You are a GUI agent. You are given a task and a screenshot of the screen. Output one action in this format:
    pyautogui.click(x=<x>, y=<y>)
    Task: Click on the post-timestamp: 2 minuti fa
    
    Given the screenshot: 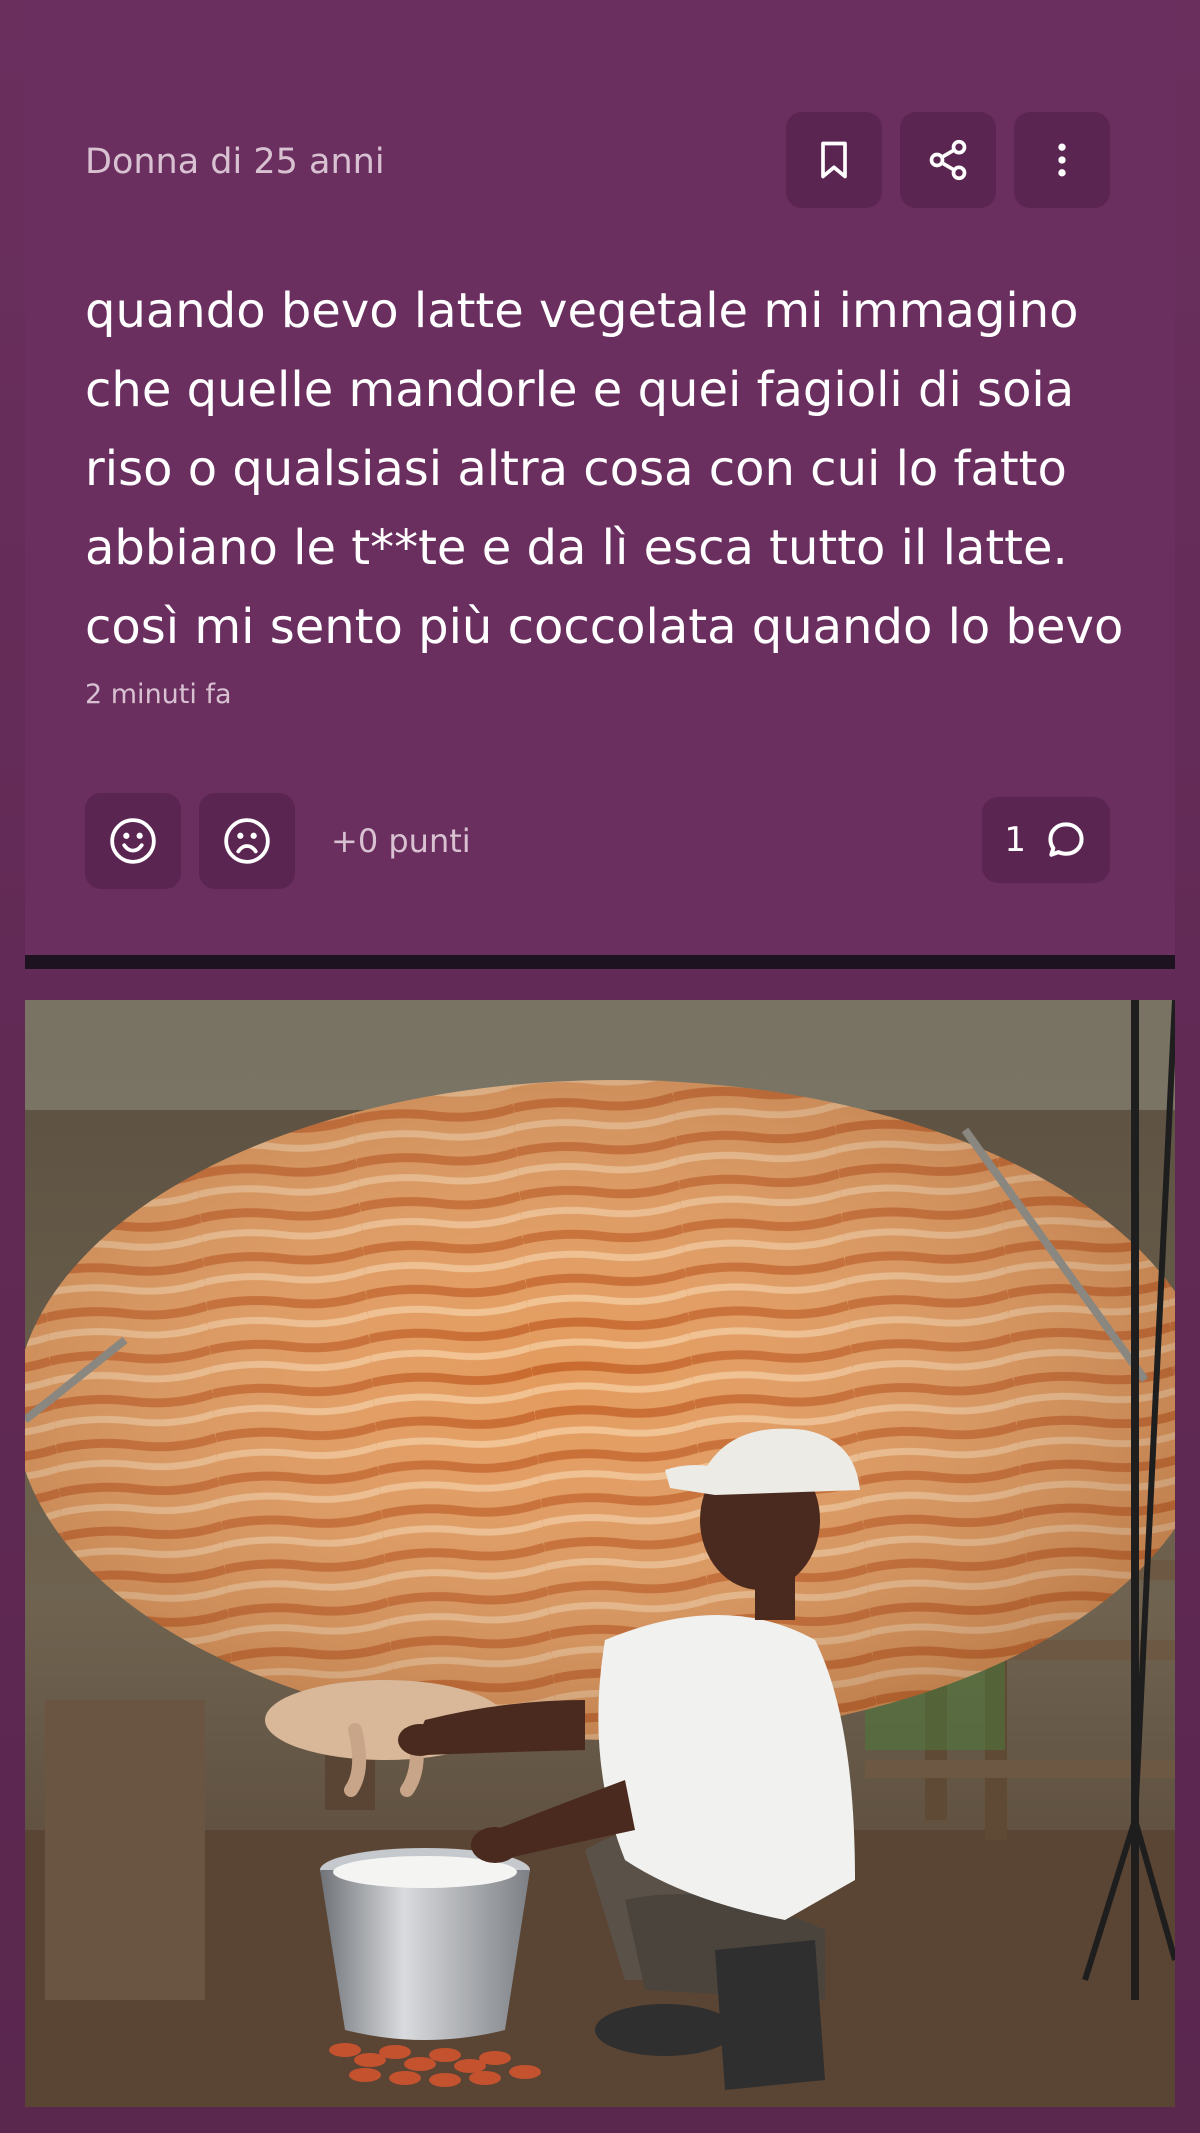 What is the action you would take?
    pyautogui.click(x=158, y=694)
    